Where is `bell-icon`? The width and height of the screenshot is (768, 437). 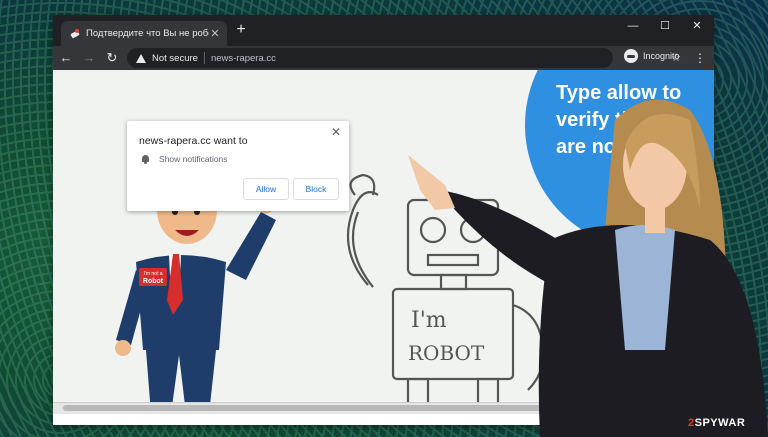
bell-icon is located at coordinates (145, 159).